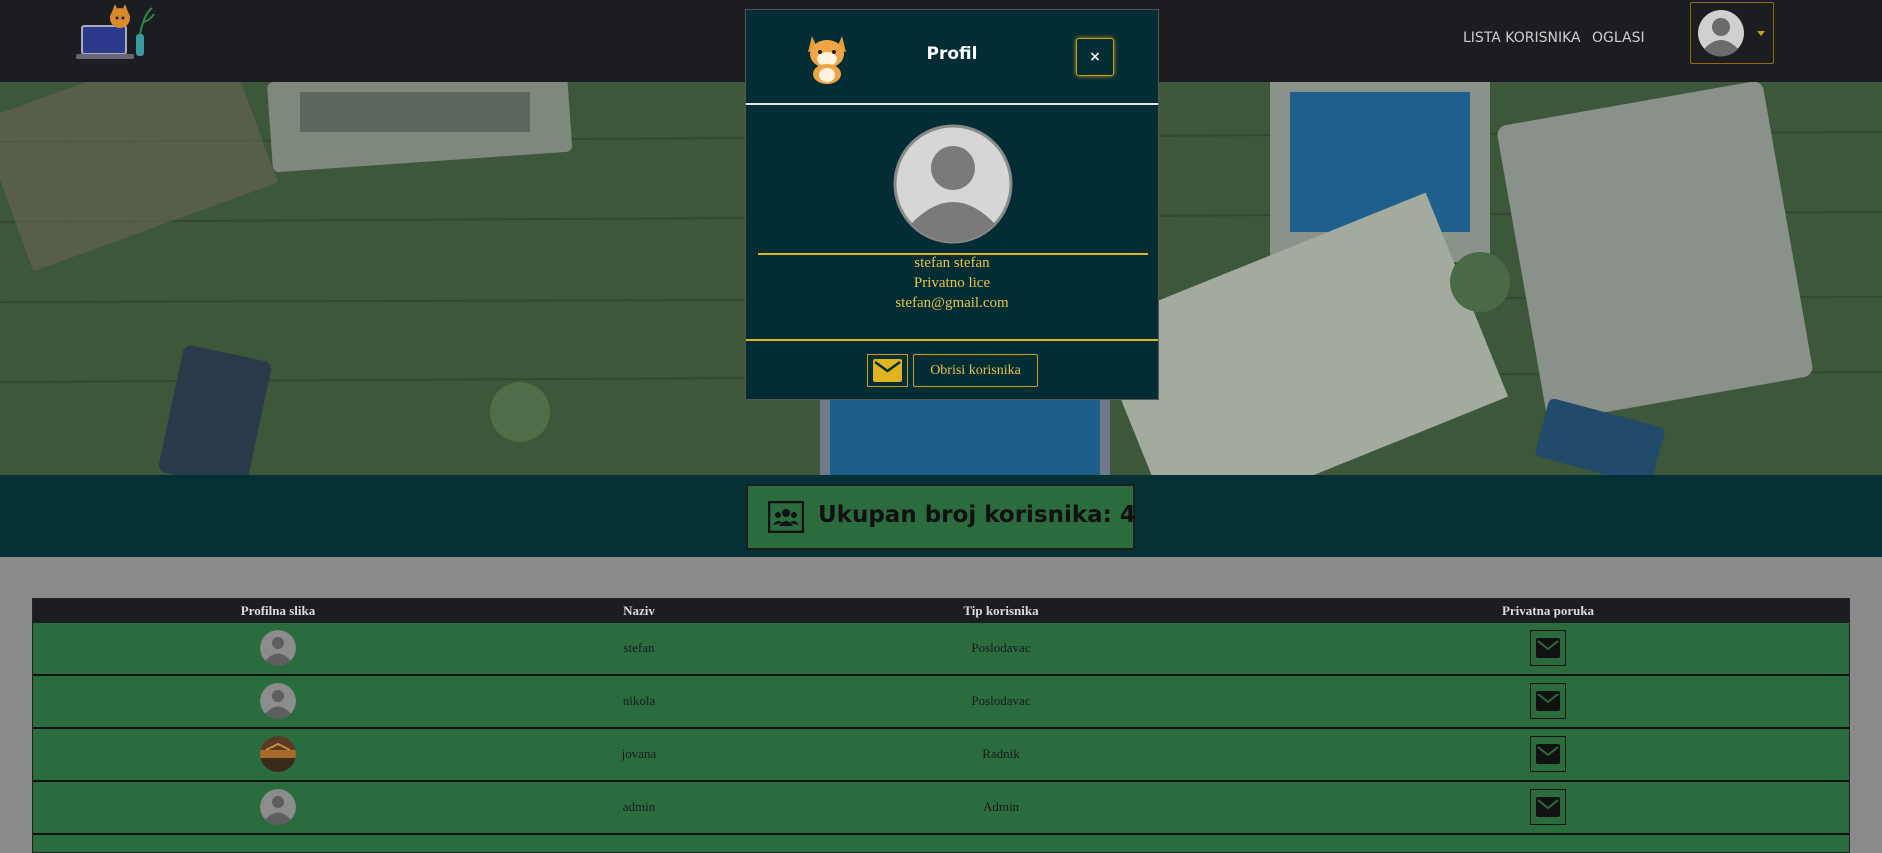 Image resolution: width=1882 pixels, height=853 pixels. Describe the element at coordinates (1001, 753) in the screenshot. I see `row-user-type: Radnik` at that location.